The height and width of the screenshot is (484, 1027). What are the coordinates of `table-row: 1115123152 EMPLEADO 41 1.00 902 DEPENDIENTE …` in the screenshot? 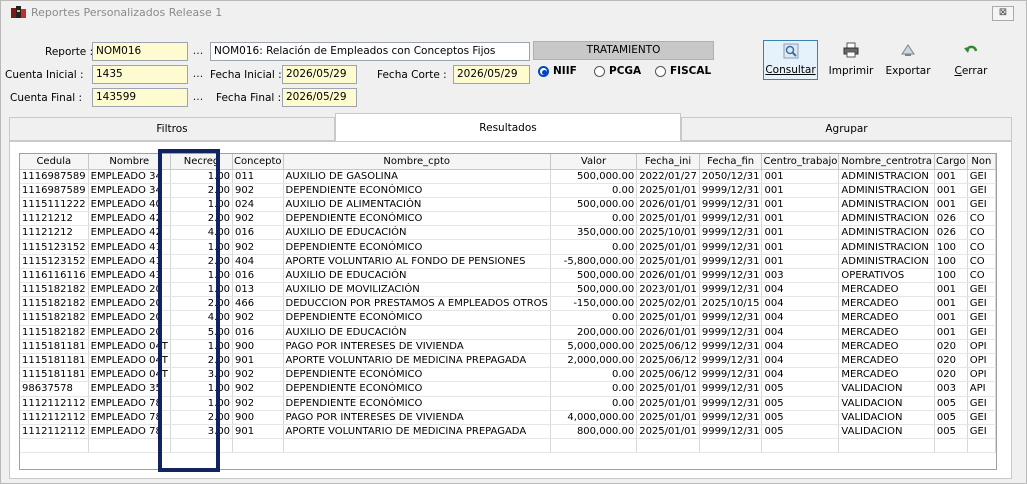 It's located at (508, 247).